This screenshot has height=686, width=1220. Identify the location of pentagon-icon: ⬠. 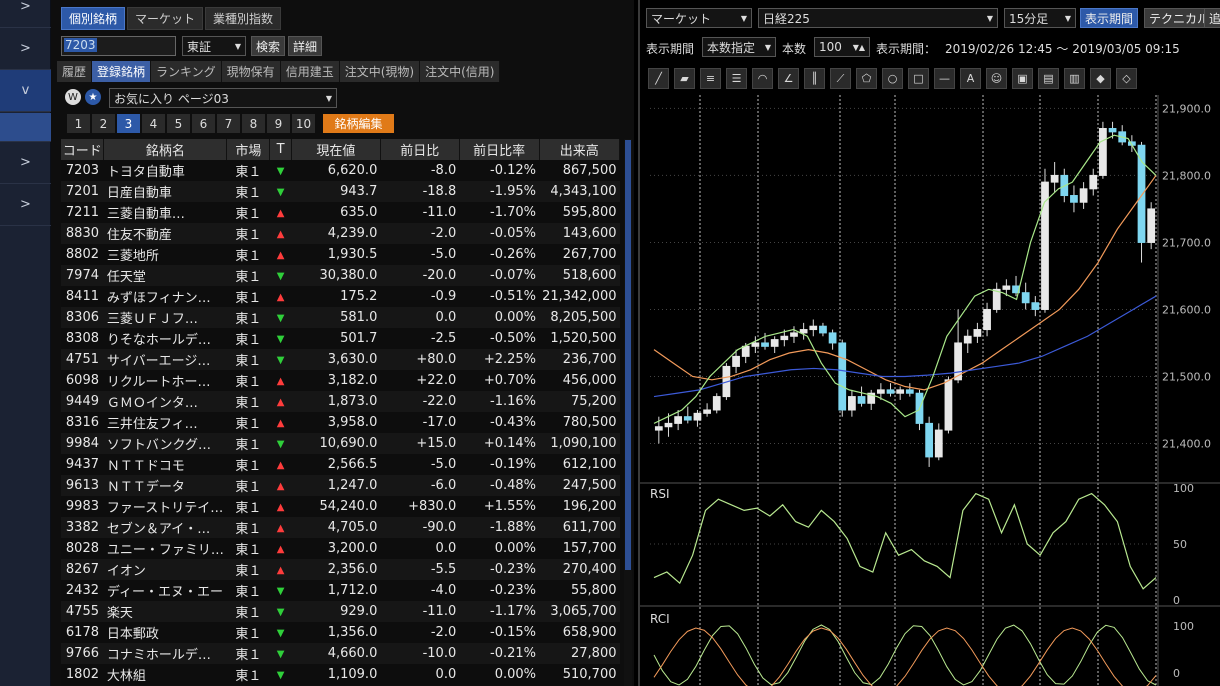
(866, 78).